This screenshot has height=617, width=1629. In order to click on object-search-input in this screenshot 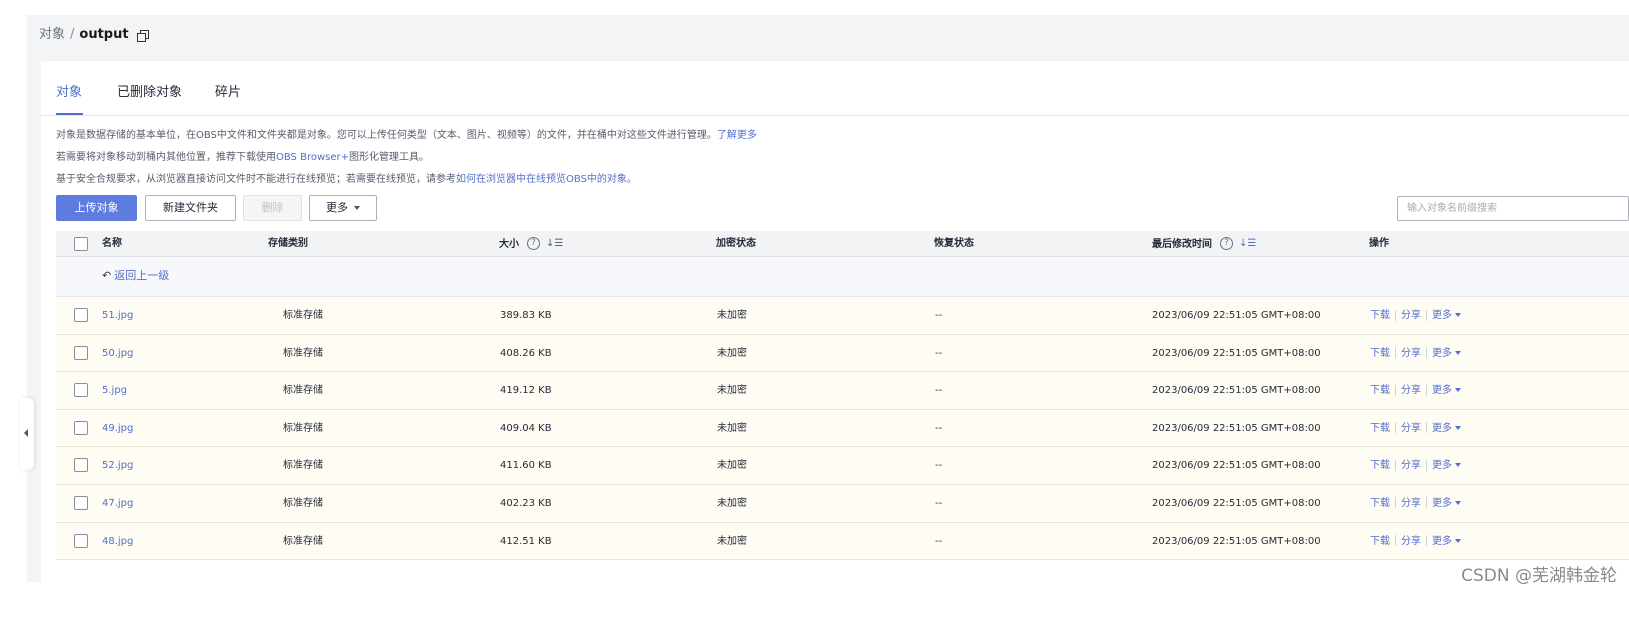, I will do `click(1513, 208)`.